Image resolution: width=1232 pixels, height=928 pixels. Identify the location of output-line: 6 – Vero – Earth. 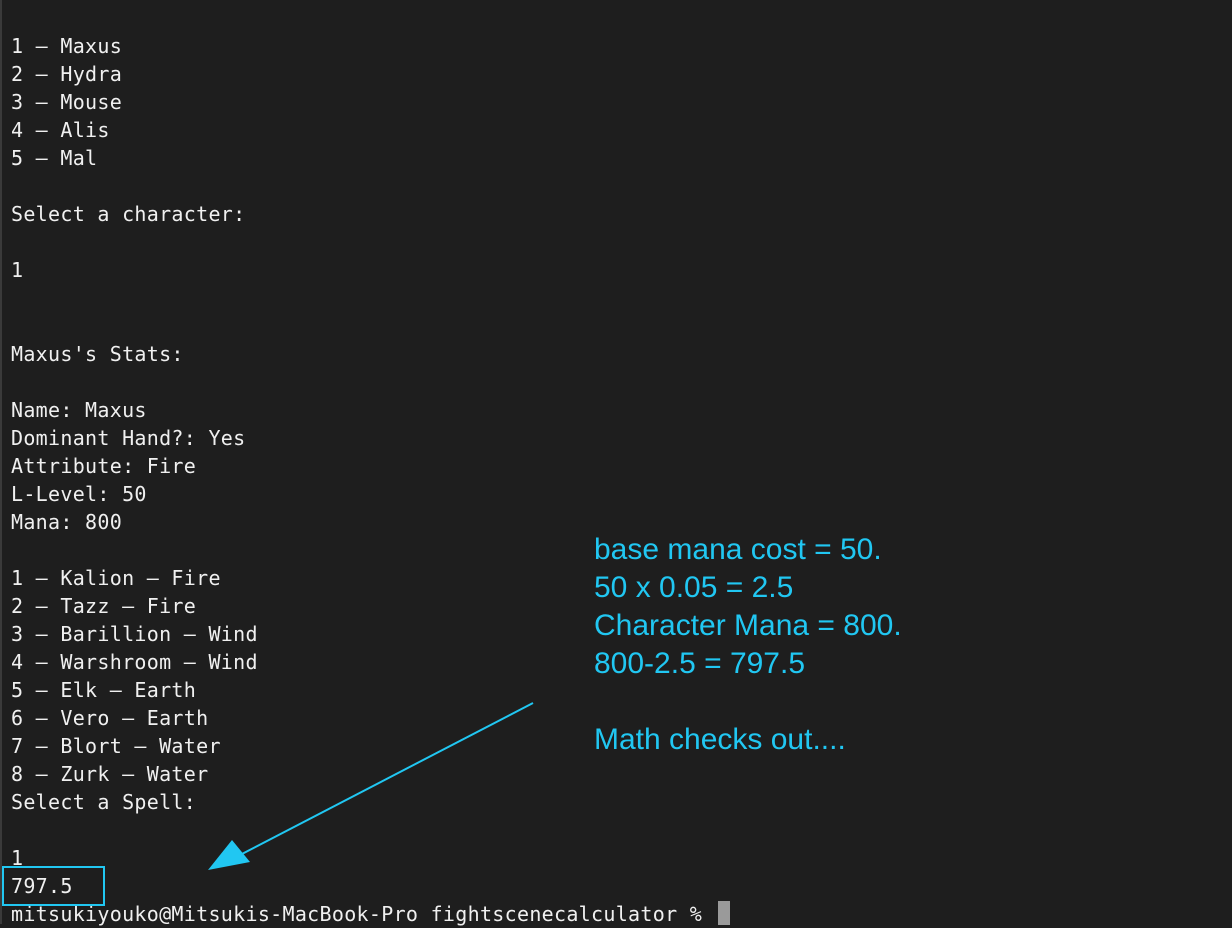
(110, 718).